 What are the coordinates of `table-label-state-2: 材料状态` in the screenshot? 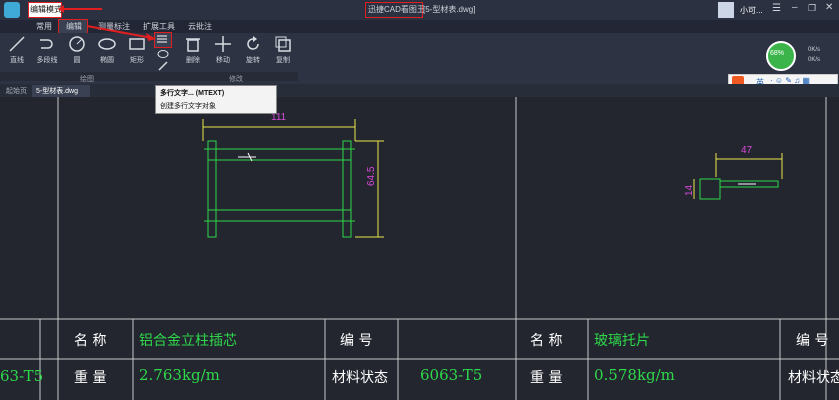 It's located at (813, 378).